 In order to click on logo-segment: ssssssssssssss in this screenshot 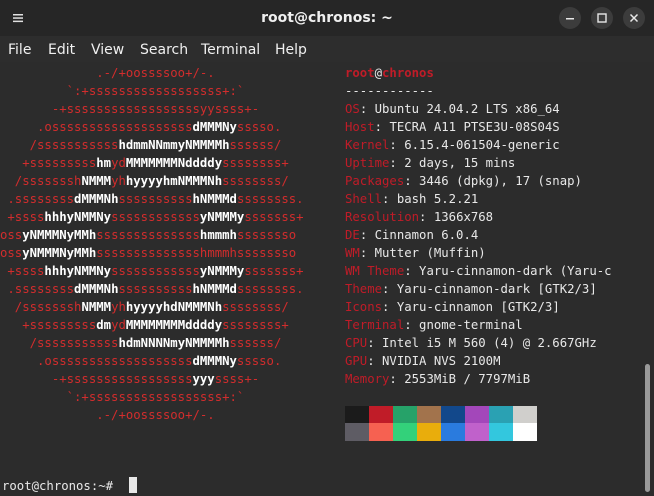, I will do `click(148, 235)`.